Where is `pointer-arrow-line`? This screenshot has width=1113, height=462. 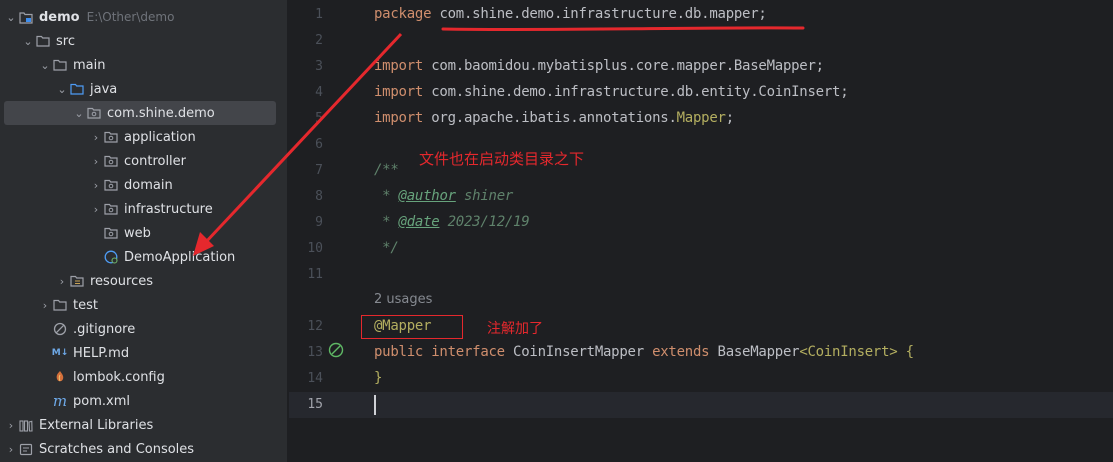
pointer-arrow-line is located at coordinates (303, 138).